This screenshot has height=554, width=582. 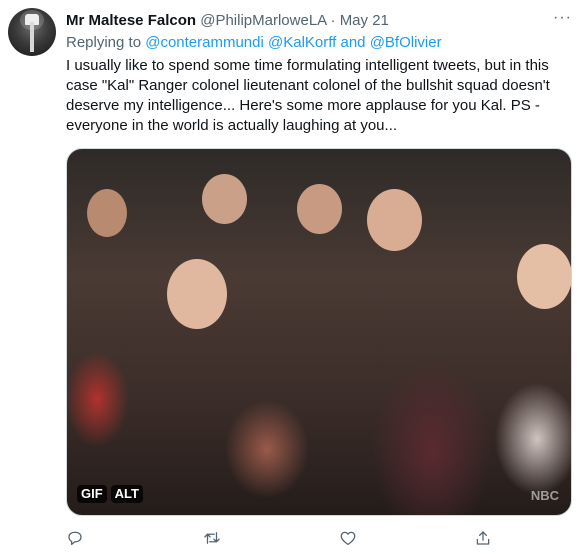 What do you see at coordinates (406, 42) in the screenshot?
I see `mention-link: @BfOlivier` at bounding box center [406, 42].